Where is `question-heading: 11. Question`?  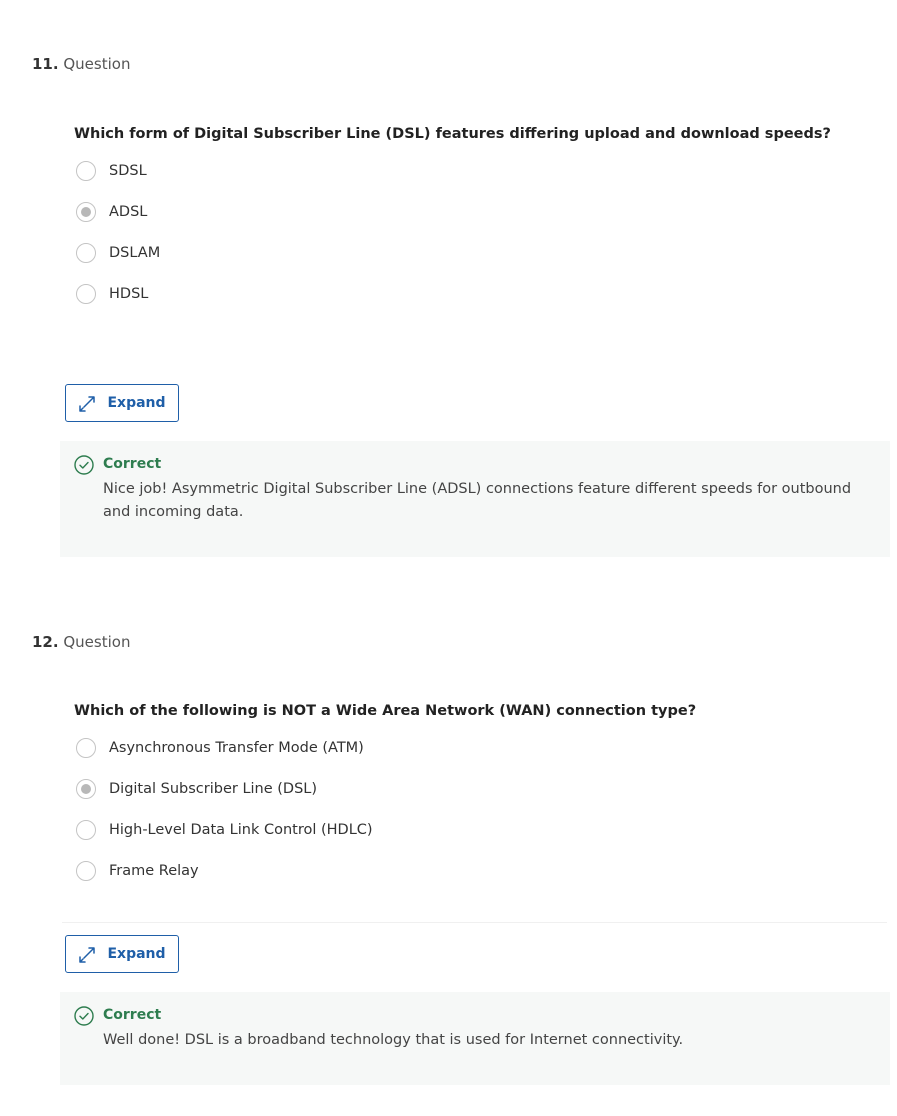 question-heading: 11. Question is located at coordinates (81, 64).